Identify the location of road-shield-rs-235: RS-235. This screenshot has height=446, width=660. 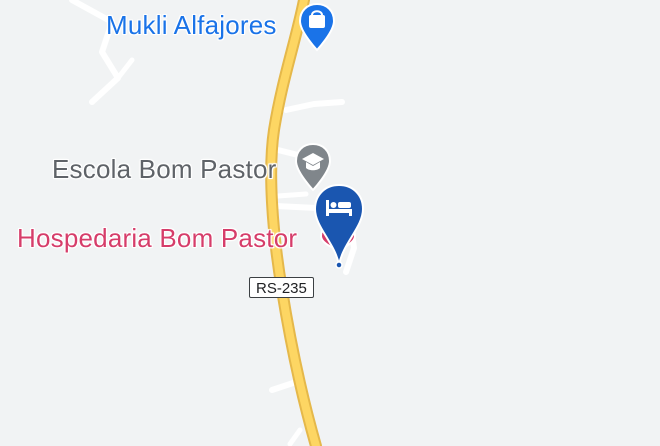
(281, 287).